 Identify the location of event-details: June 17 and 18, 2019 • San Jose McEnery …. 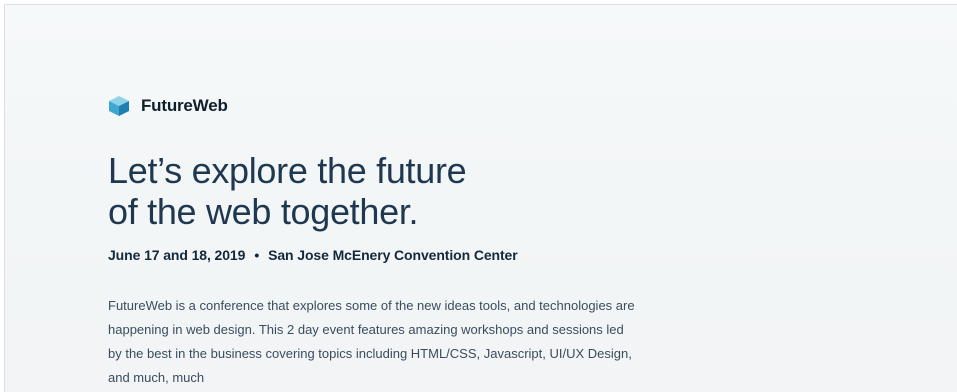
(388, 255).